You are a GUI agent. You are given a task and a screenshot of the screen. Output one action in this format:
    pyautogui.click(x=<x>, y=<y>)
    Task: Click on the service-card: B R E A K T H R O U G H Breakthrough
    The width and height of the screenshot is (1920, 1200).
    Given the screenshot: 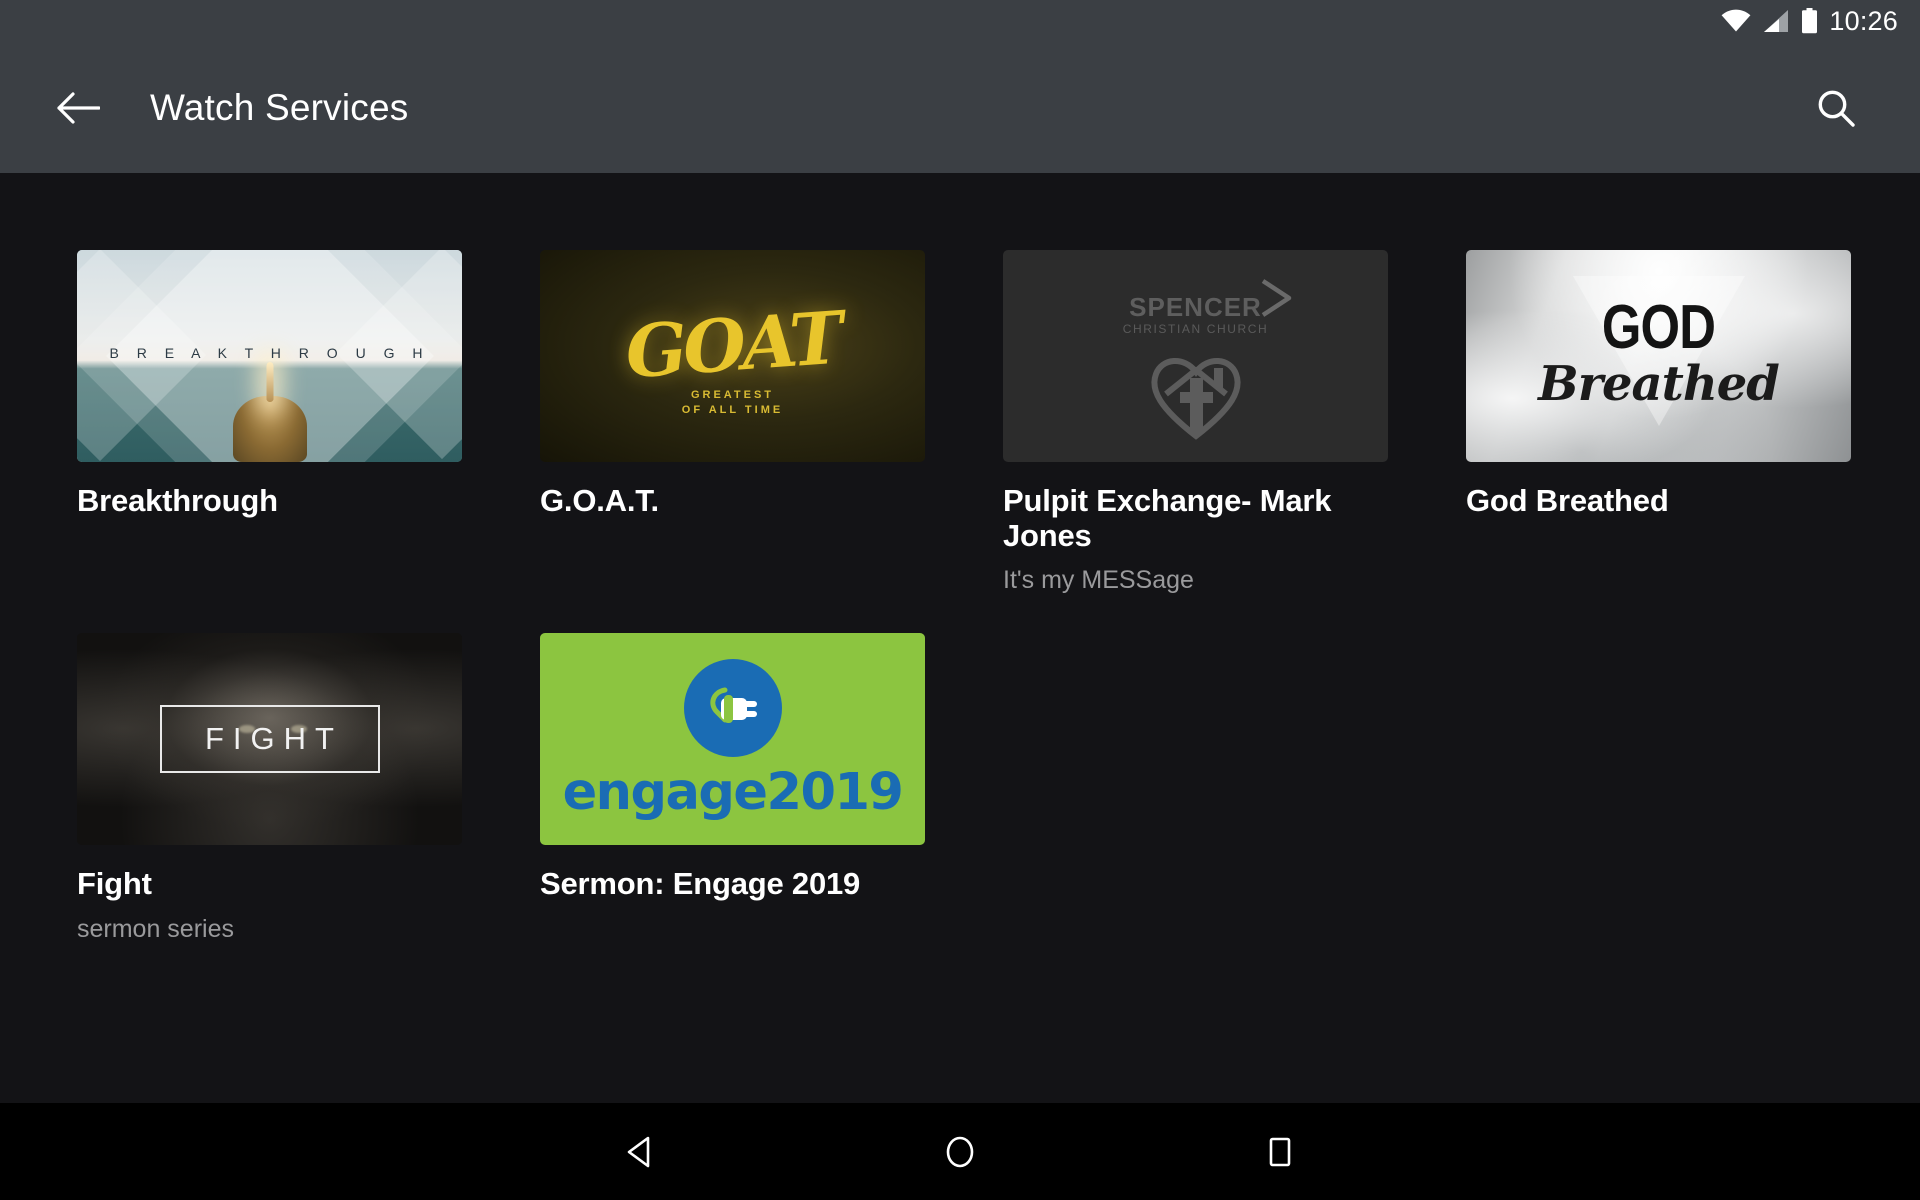 What is the action you would take?
    pyautogui.click(x=269, y=422)
    